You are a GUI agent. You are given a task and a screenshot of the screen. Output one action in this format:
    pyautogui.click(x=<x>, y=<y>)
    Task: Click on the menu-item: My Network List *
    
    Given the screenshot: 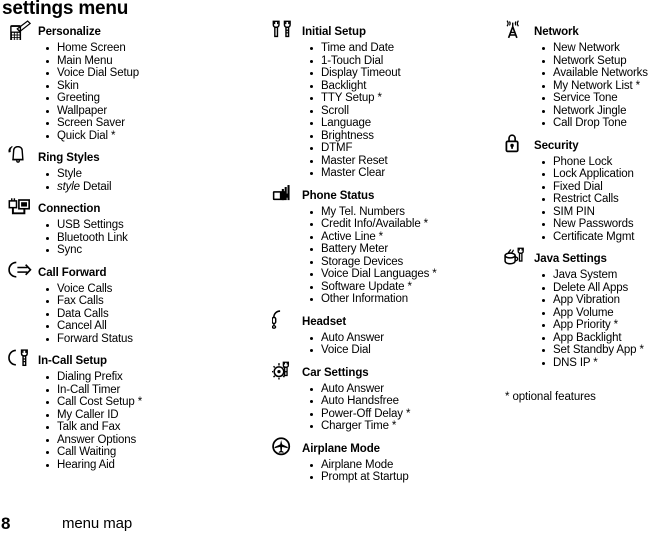 What is the action you would take?
    pyautogui.click(x=603, y=86)
    